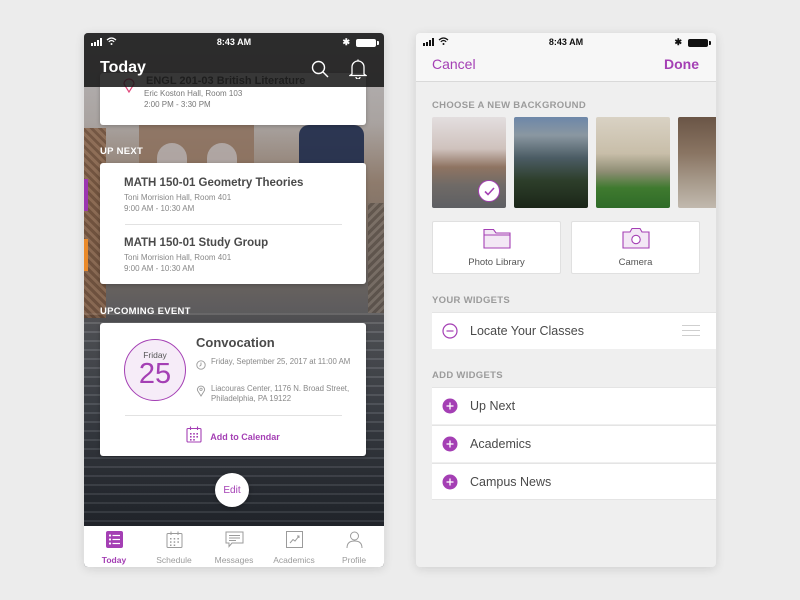  Describe the element at coordinates (245, 437) in the screenshot. I see `add-to-calendar-label: Add to Calendar` at that location.